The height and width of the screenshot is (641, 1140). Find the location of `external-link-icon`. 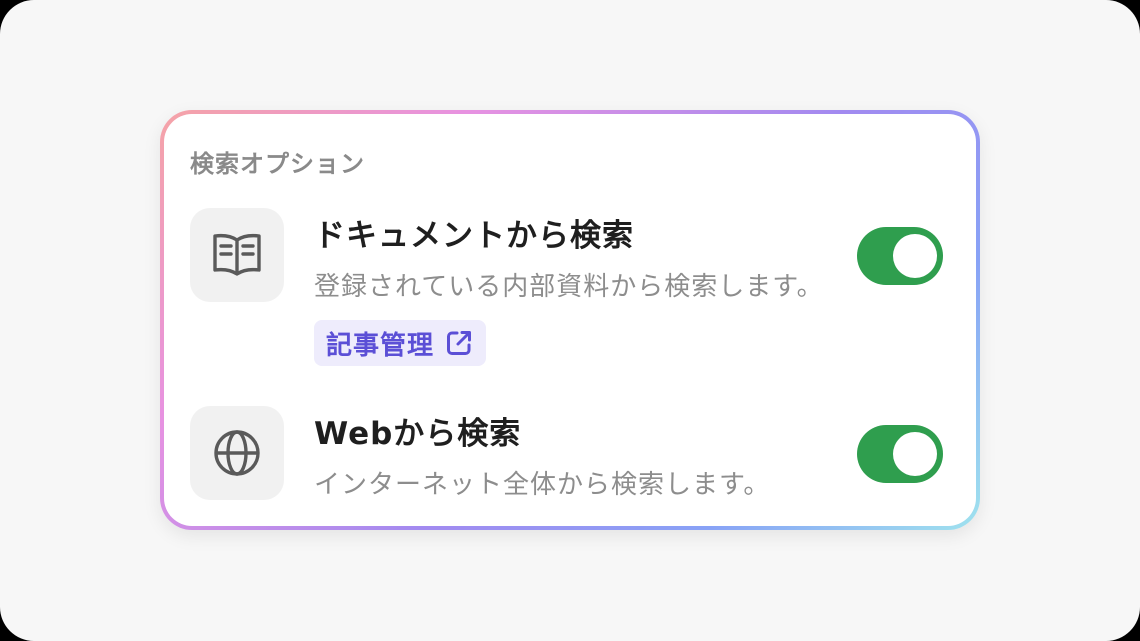

external-link-icon is located at coordinates (459, 343).